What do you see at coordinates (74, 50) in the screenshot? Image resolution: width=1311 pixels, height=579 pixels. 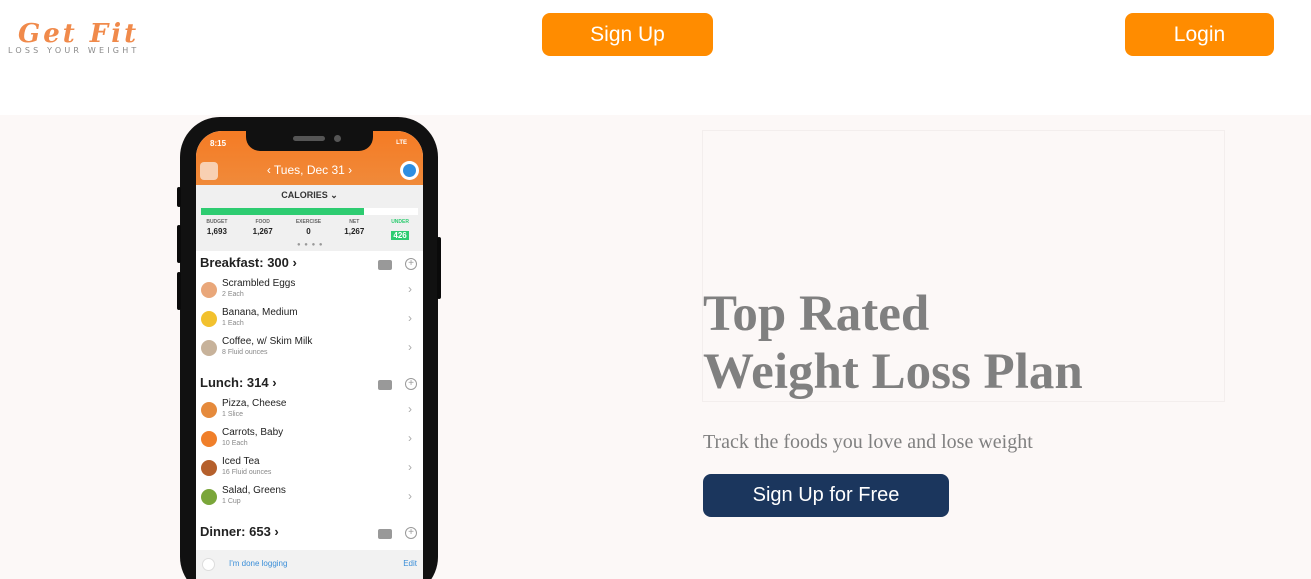 I see `logo-tagline: LOSS YOUR WEIGHT` at bounding box center [74, 50].